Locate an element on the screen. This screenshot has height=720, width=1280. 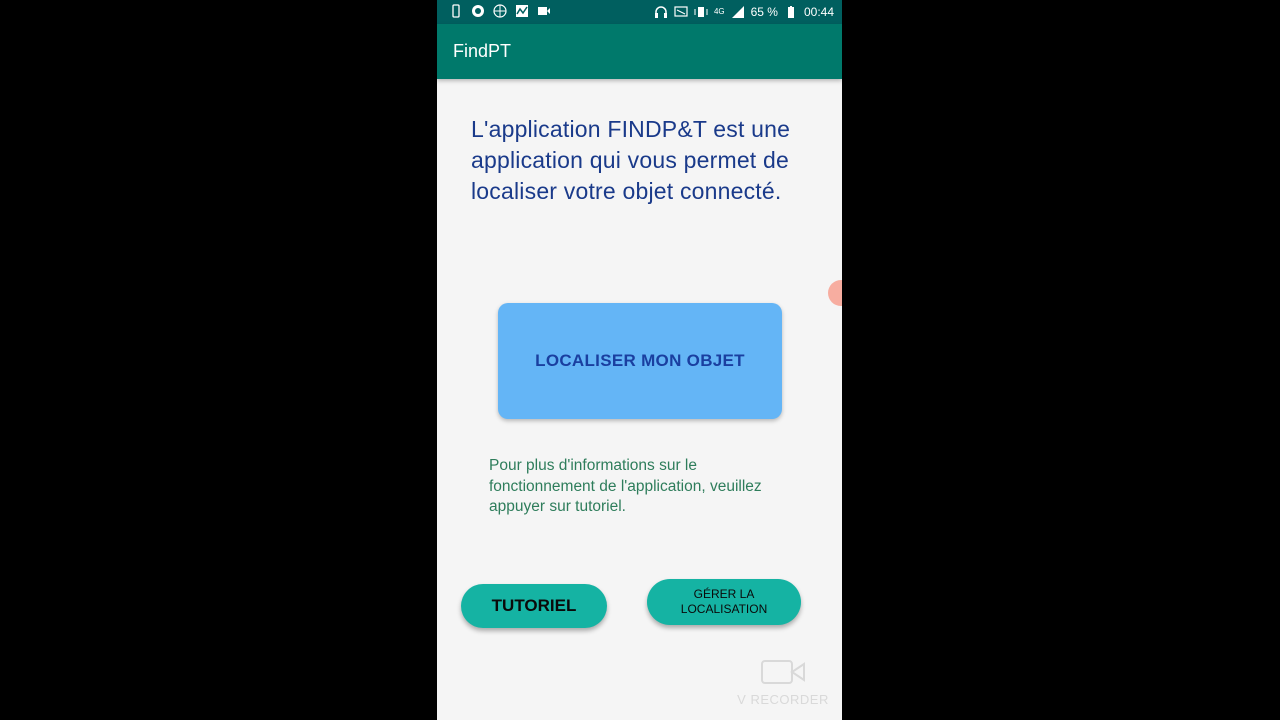
manage-location-button: GÉRER LA LOCALISATION is located at coordinates (724, 602).